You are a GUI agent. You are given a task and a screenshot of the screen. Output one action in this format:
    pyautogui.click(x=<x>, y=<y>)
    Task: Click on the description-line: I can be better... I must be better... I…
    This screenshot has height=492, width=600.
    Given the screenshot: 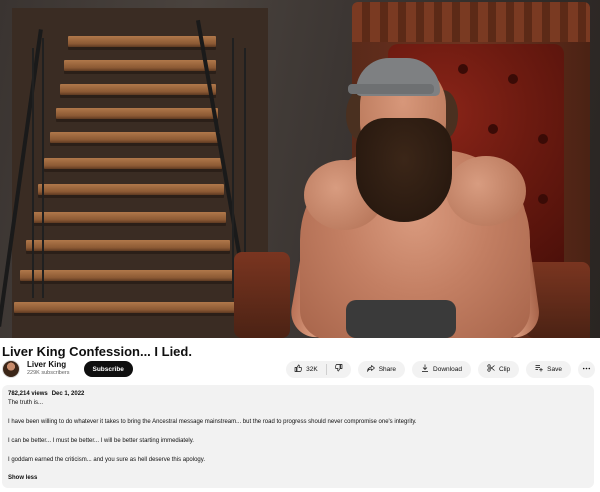 What is the action you would take?
    pyautogui.click(x=101, y=441)
    